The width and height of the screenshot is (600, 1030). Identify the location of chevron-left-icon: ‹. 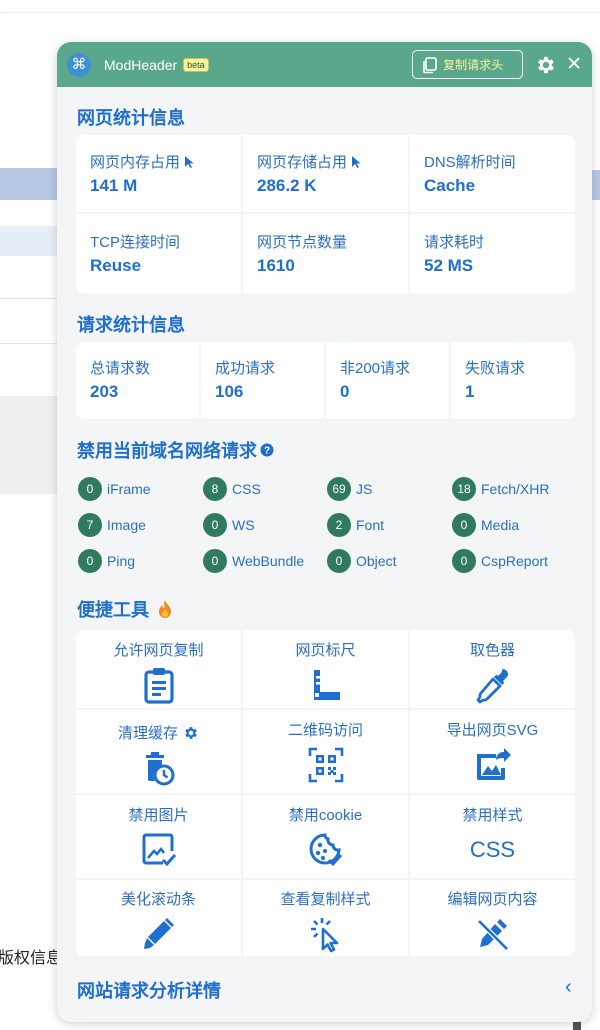
(568, 987).